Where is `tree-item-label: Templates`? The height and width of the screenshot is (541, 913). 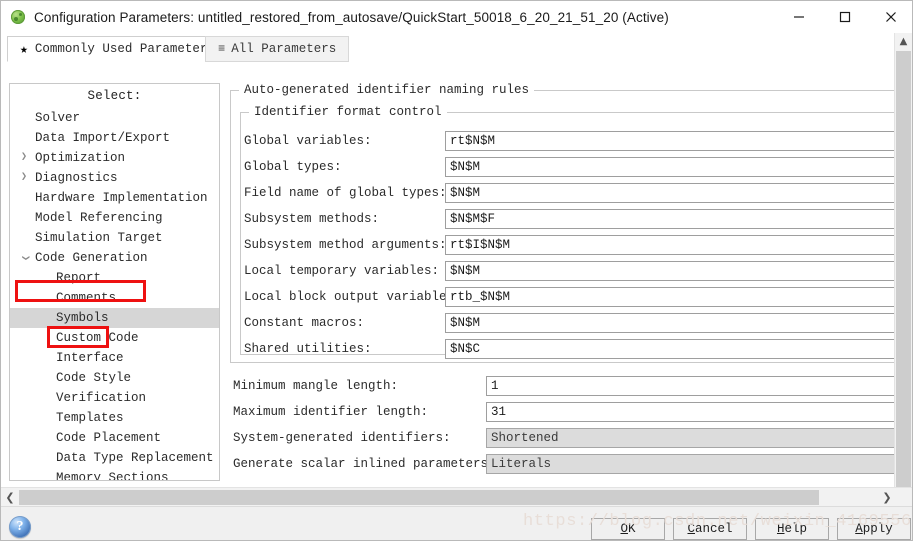 tree-item-label: Templates is located at coordinates (90, 418).